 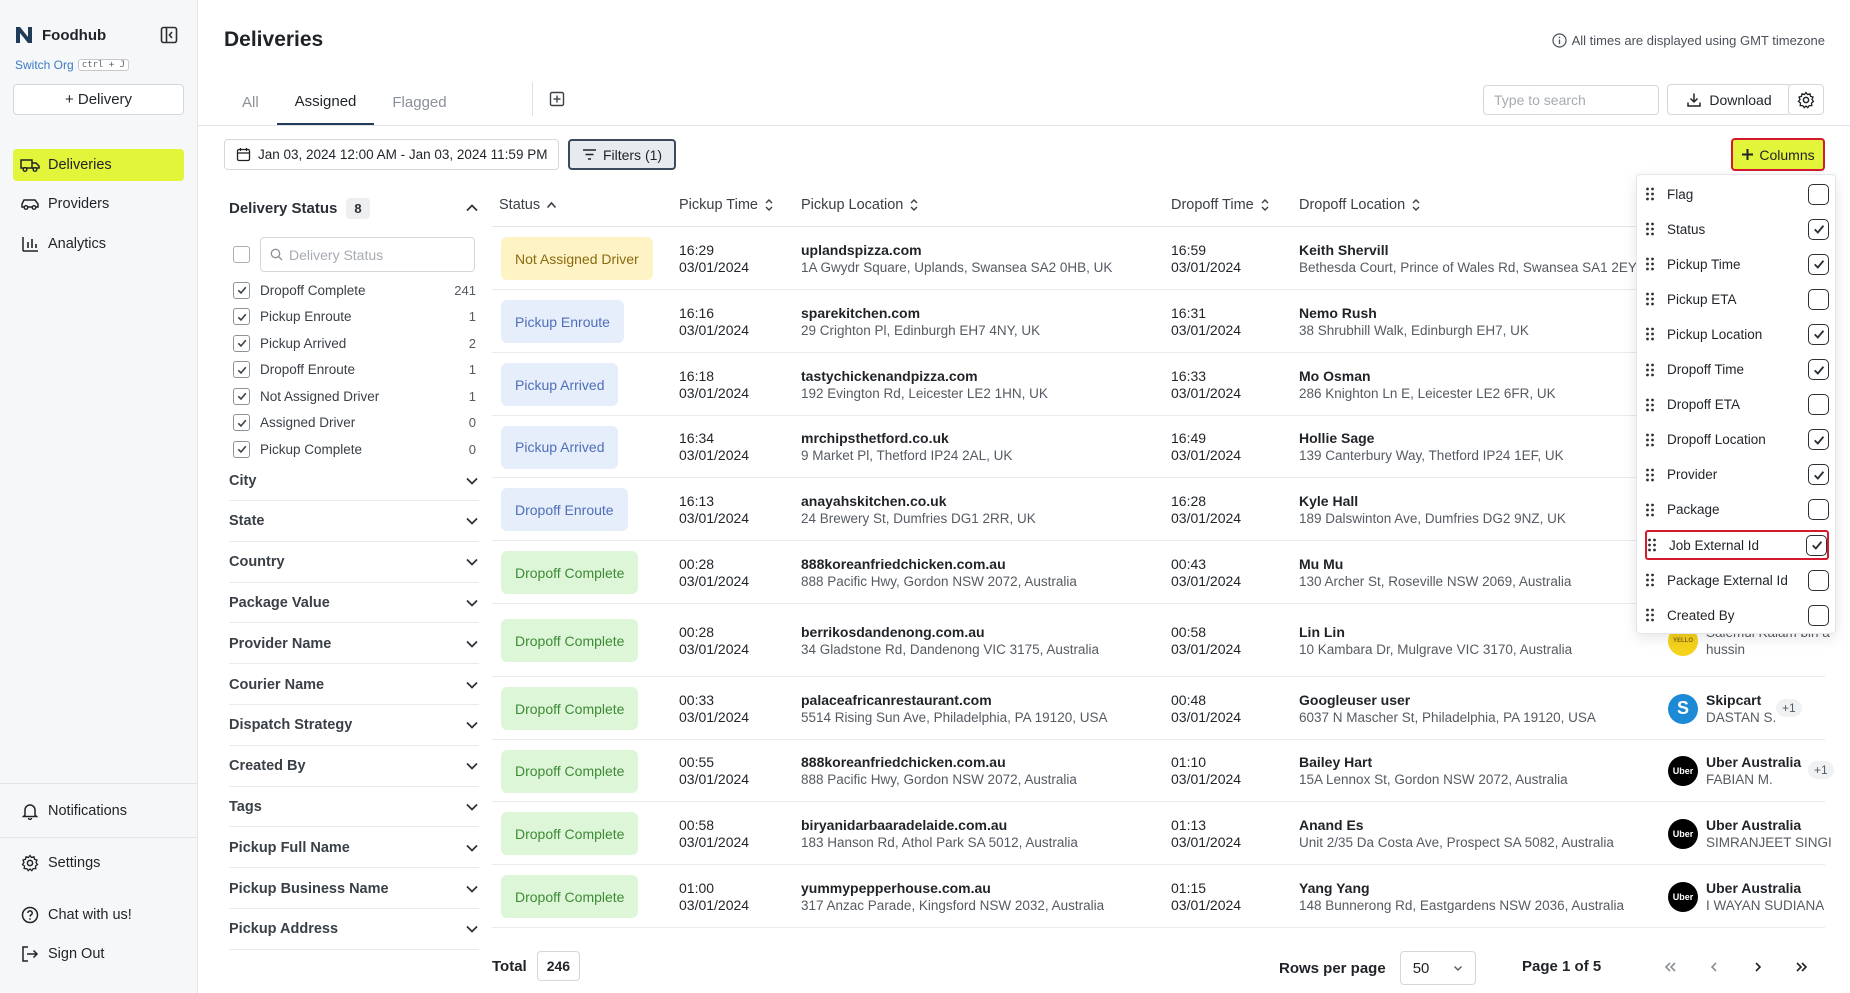 I want to click on column-option-package-external-id: Package External Id, so click(x=1737, y=580).